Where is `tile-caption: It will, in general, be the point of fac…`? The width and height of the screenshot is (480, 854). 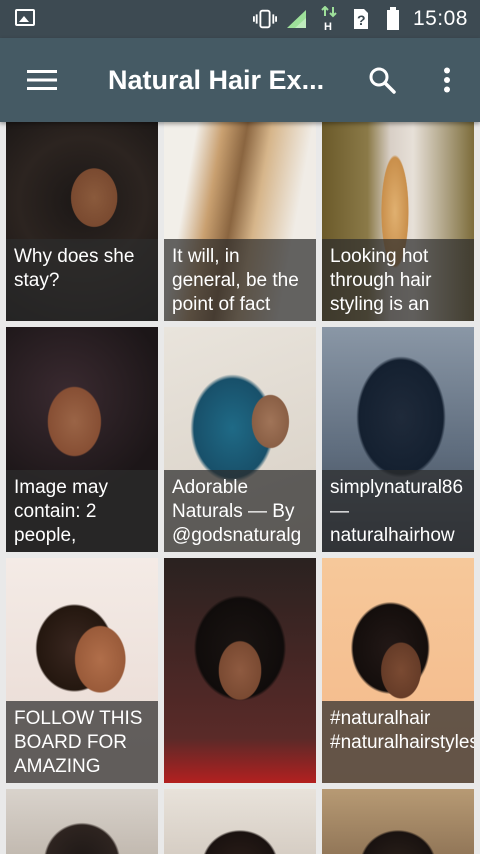 tile-caption: It will, in general, be the point of fac… is located at coordinates (240, 280).